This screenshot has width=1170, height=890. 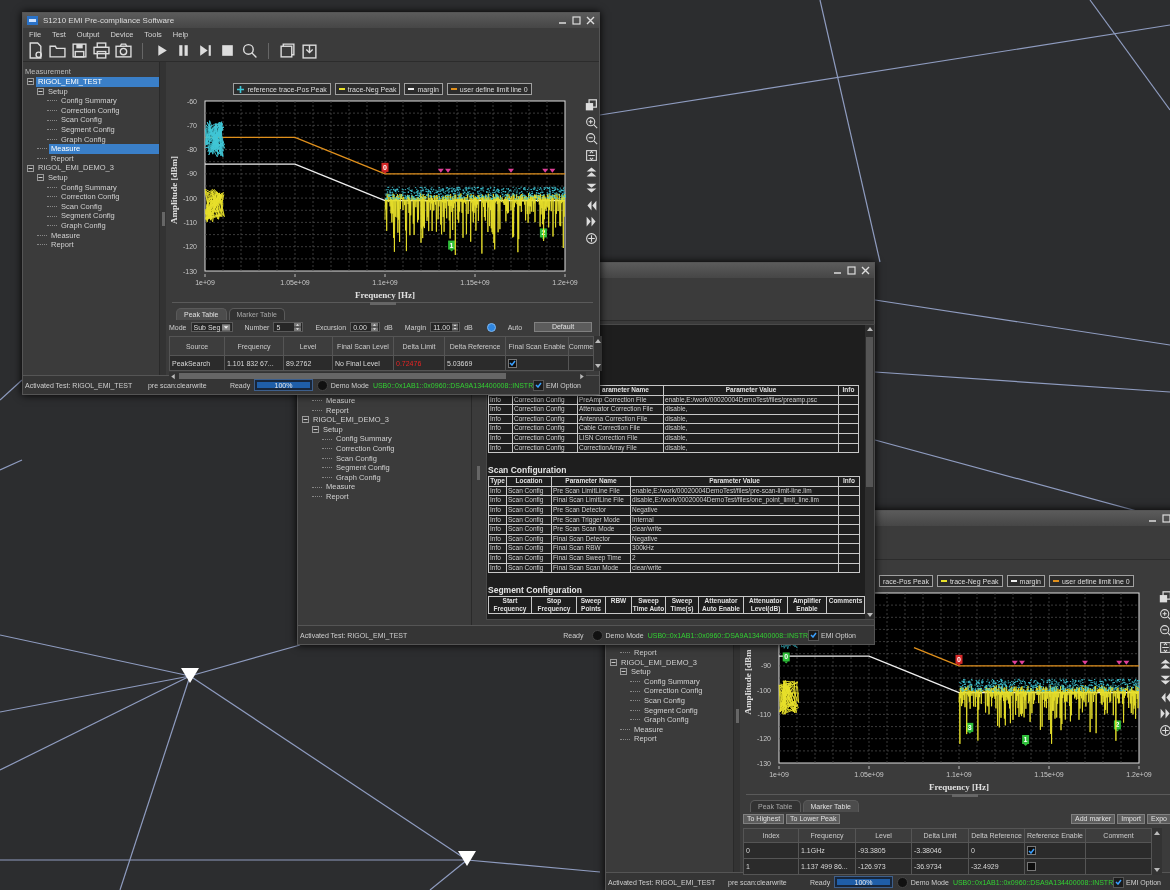 I want to click on window-title: S1210 EMI Pre-compliance Software, so click(x=109, y=20).